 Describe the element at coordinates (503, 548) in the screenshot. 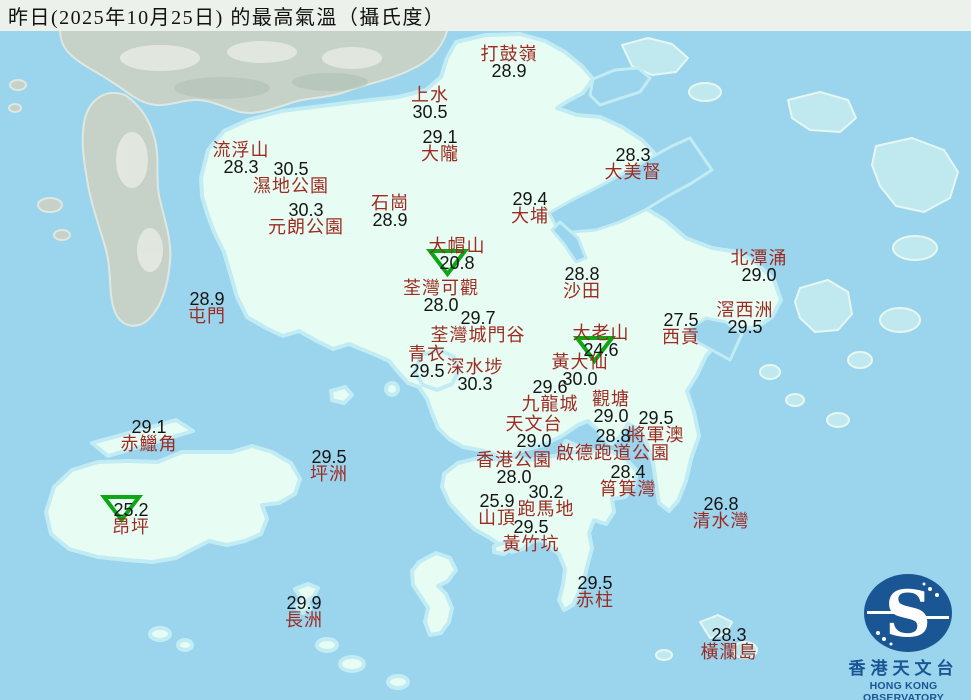

I see `ap-lei-chau` at that location.